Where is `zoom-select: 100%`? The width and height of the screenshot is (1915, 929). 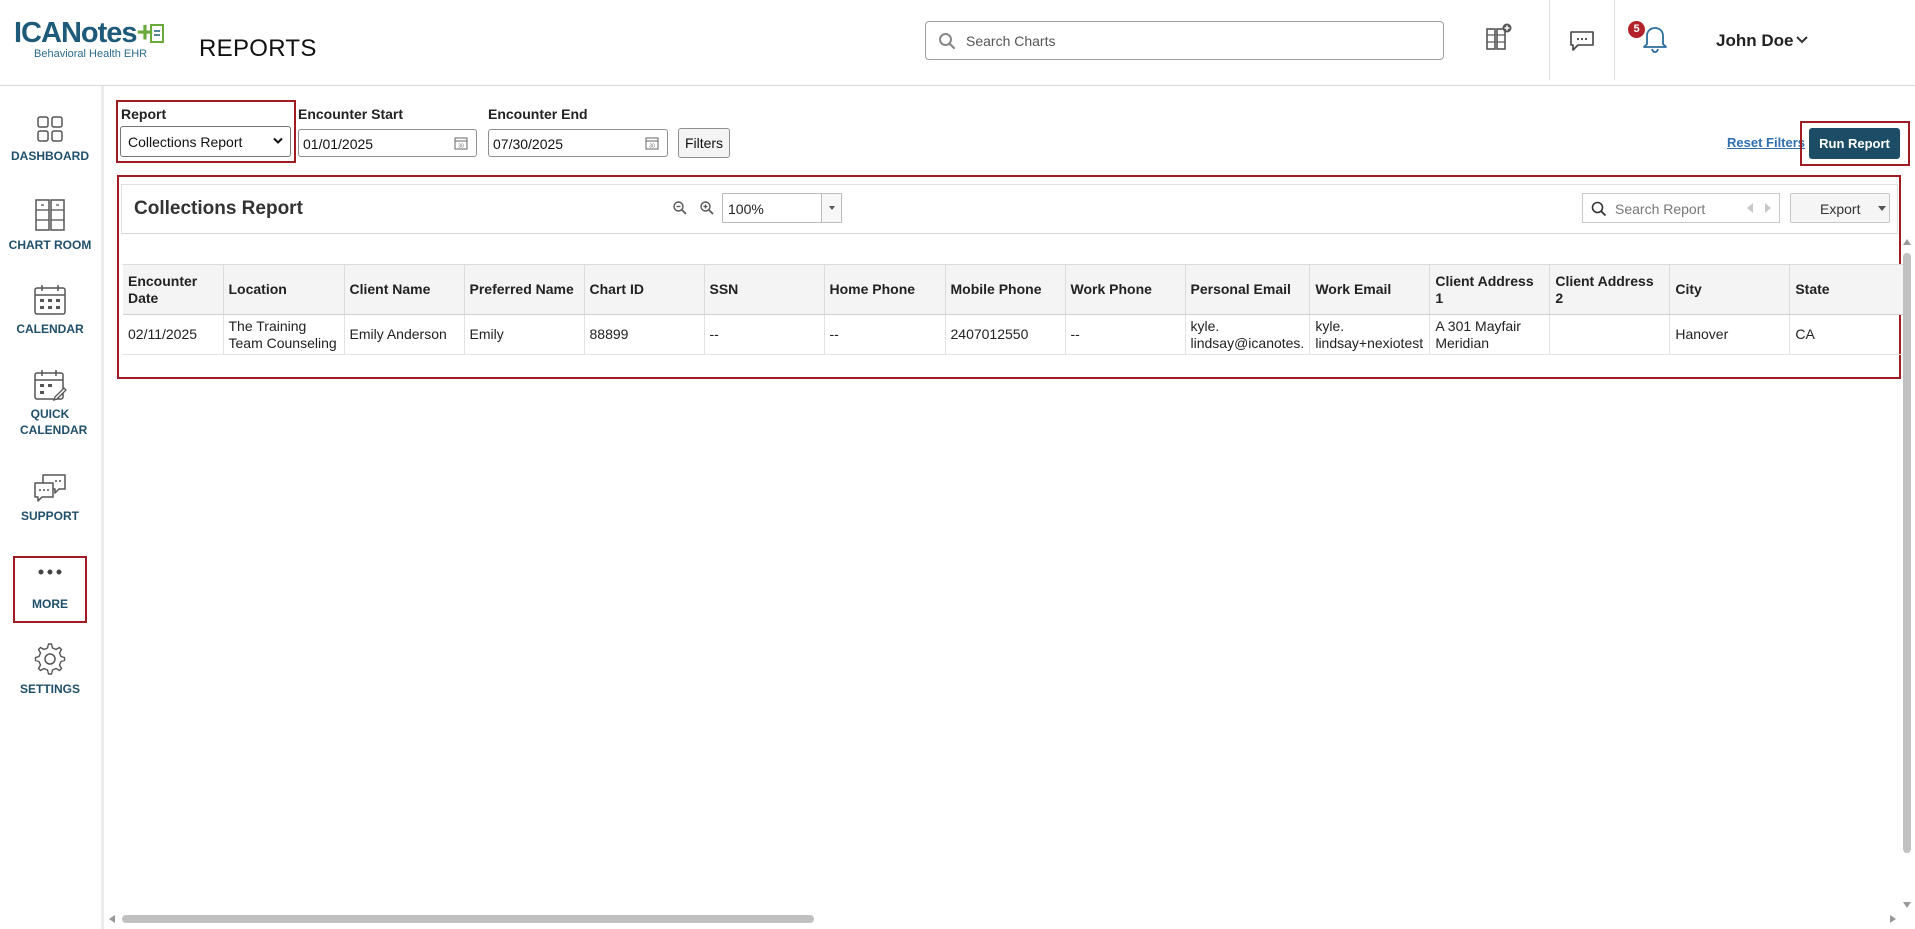
zoom-select: 100% is located at coordinates (782, 208).